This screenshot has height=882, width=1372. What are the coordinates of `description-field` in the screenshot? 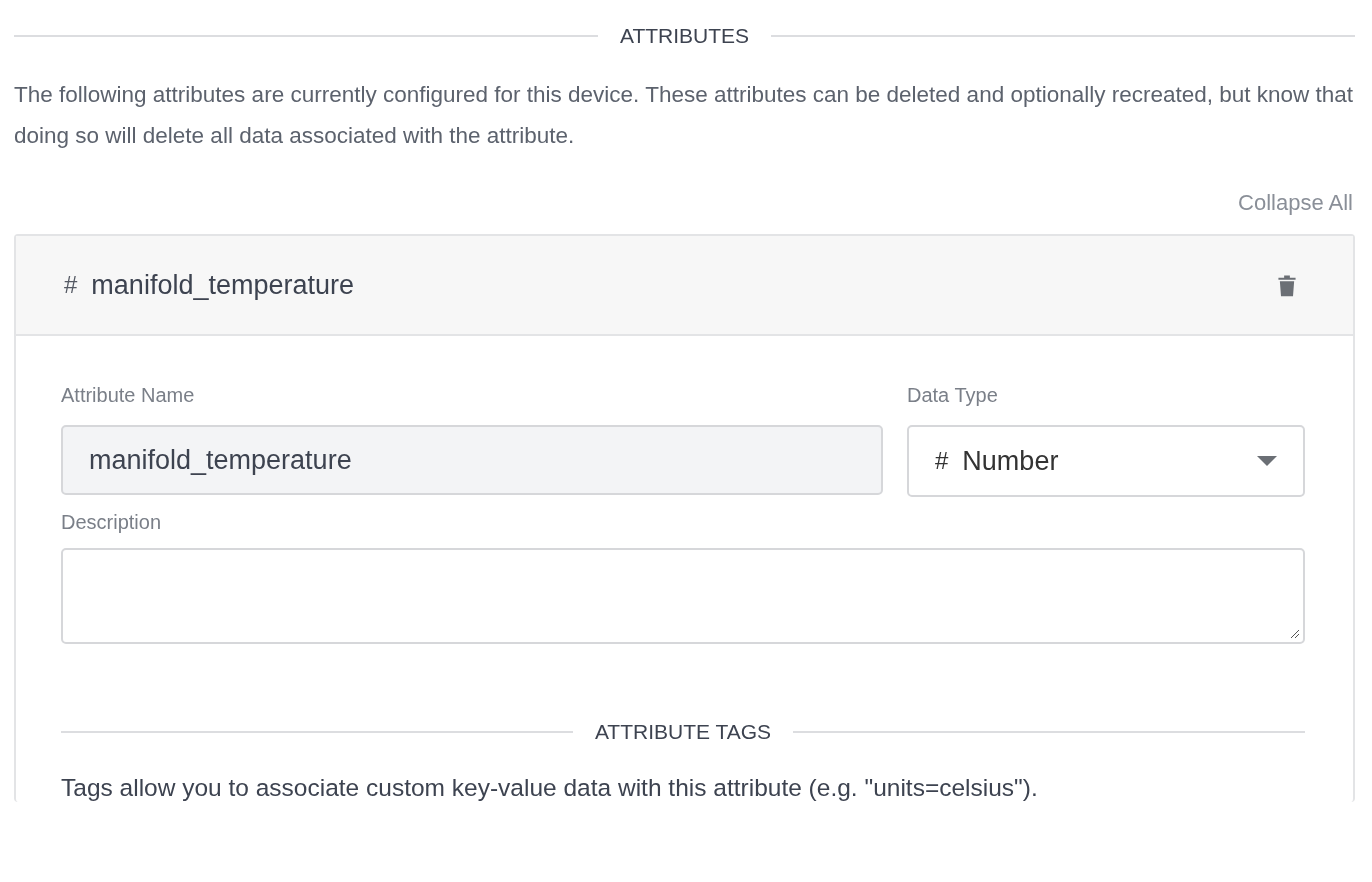 It's located at (683, 596).